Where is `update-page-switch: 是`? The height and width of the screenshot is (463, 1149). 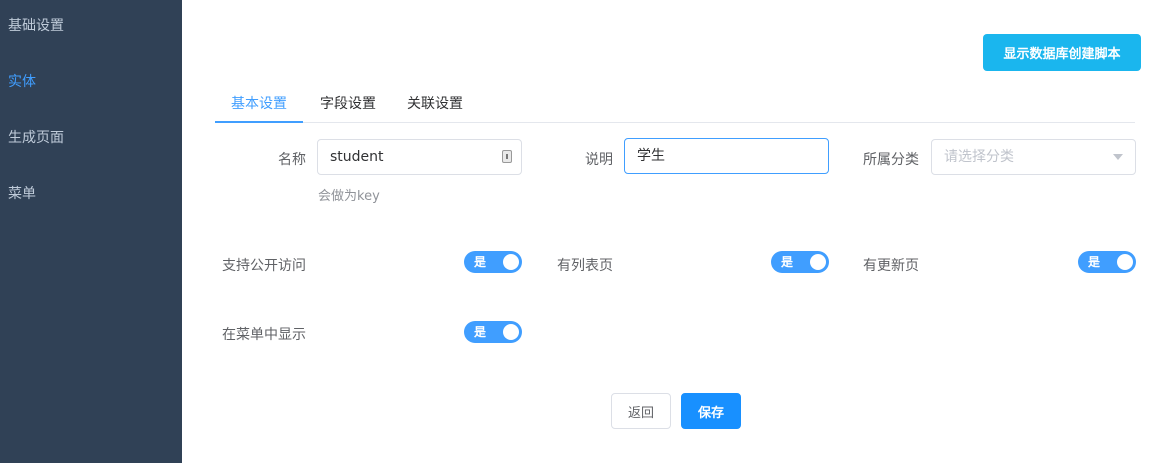
update-page-switch: 是 is located at coordinates (1107, 262).